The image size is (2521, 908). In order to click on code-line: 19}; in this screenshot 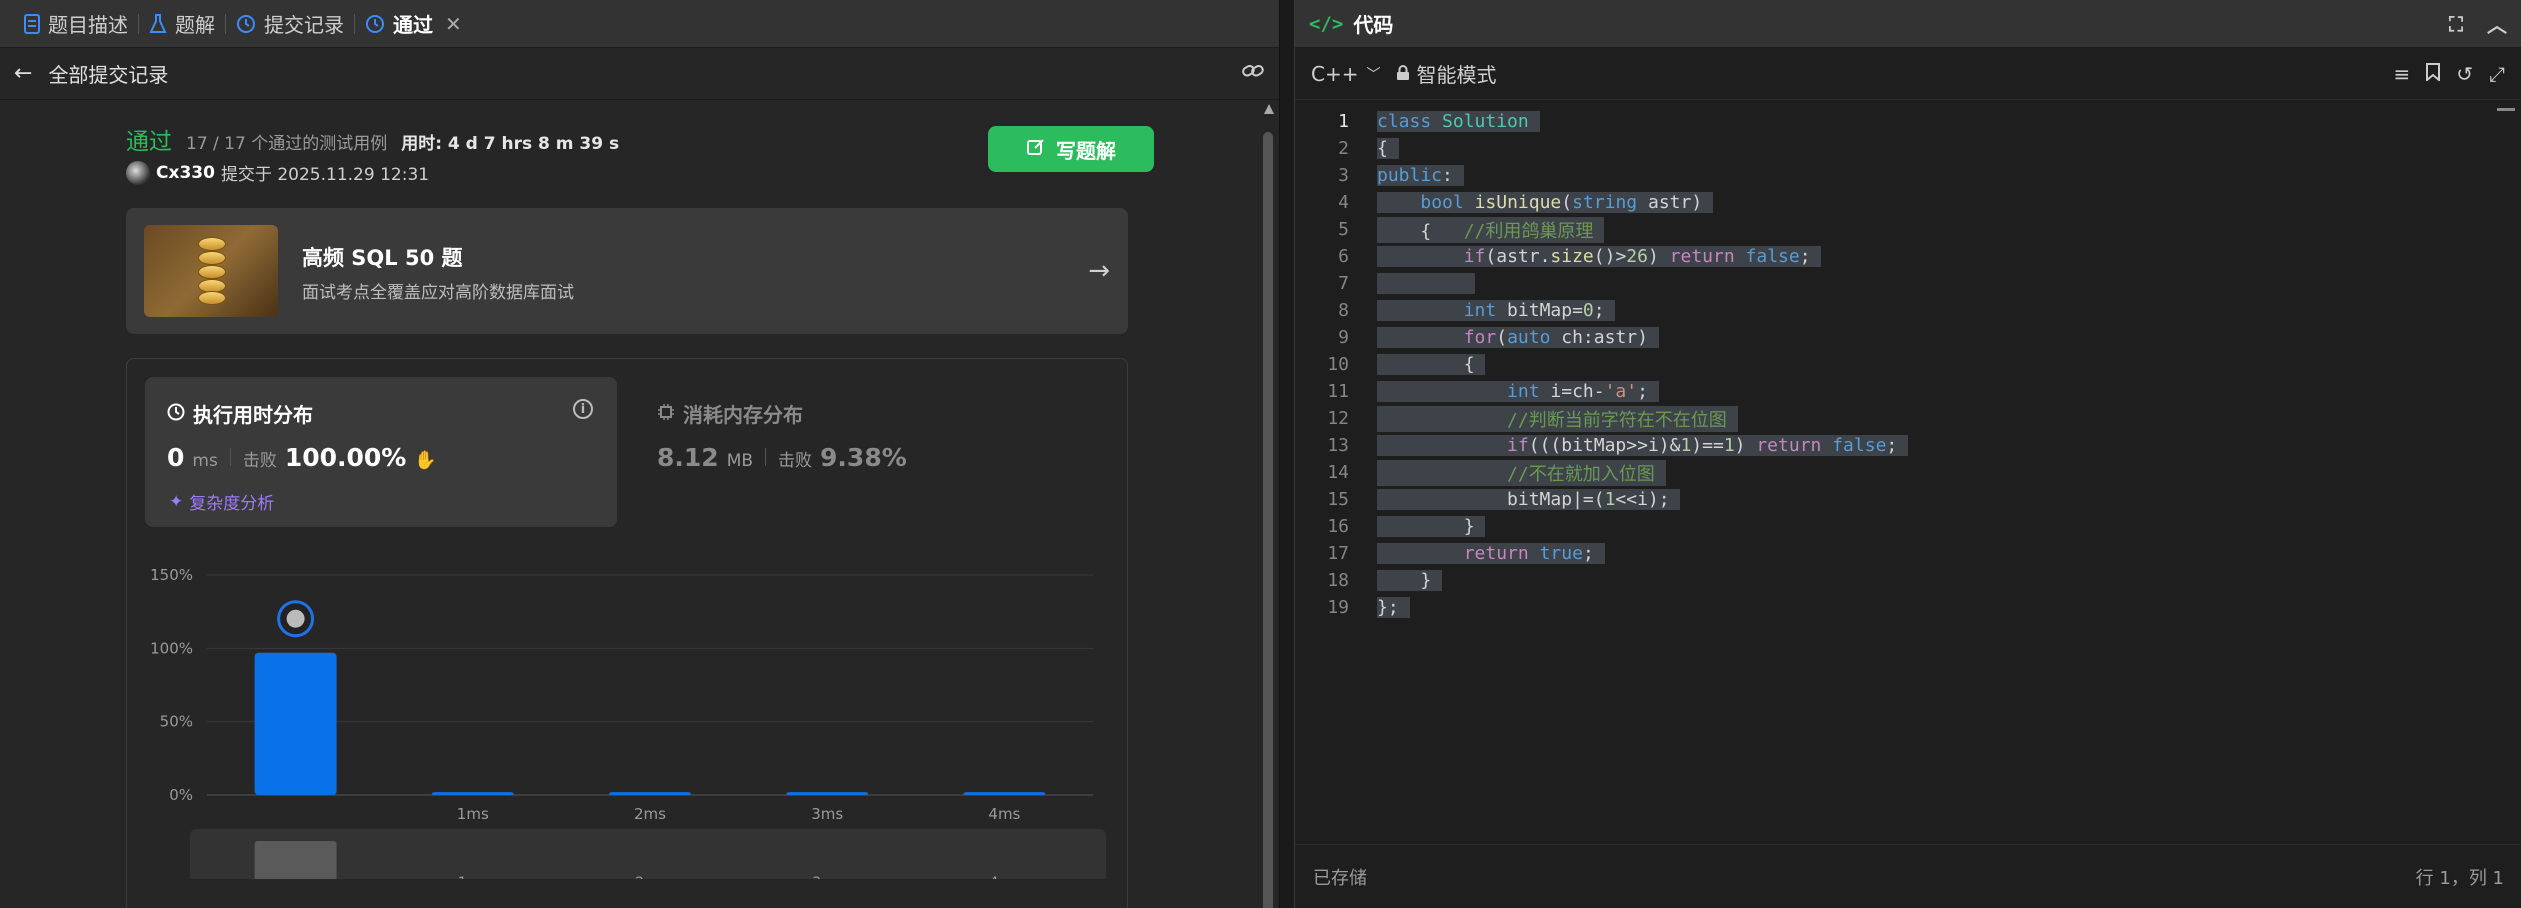, I will do `click(1352, 607)`.